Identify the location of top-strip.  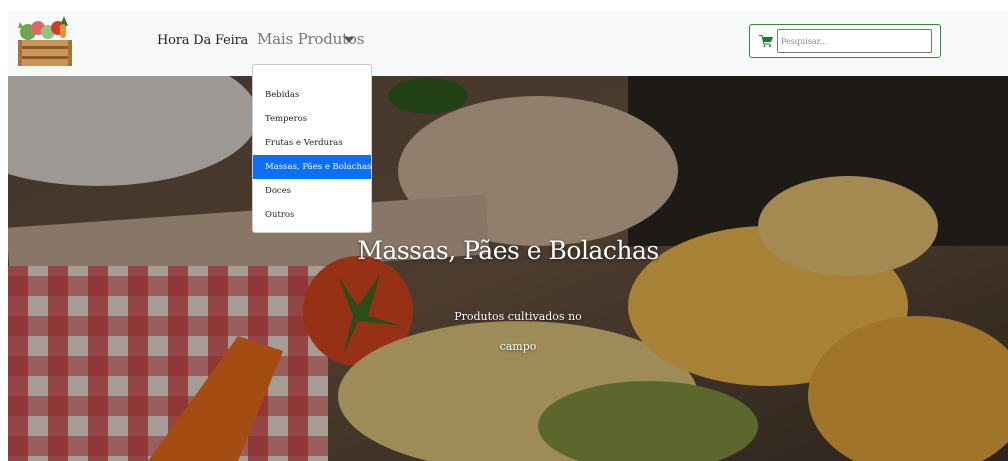
(504, 5).